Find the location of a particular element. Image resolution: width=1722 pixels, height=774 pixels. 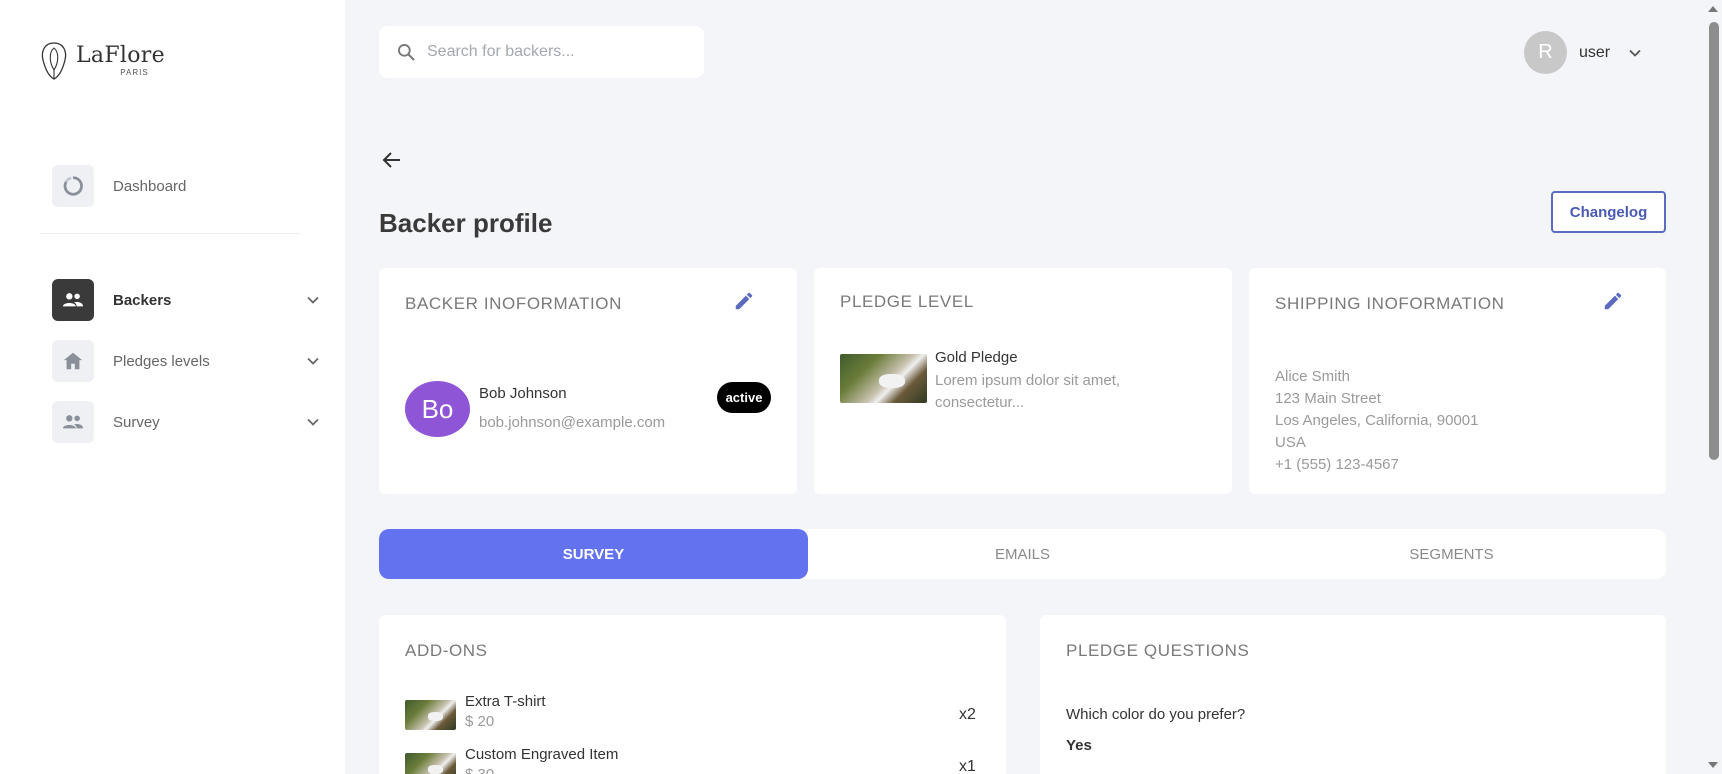

tab-survey: SURVEY is located at coordinates (593, 554).